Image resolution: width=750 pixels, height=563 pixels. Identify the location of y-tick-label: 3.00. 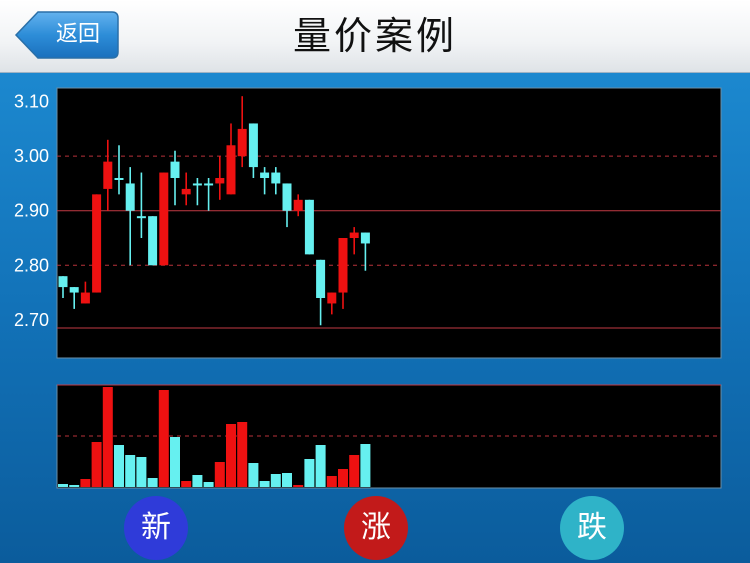
(31, 156).